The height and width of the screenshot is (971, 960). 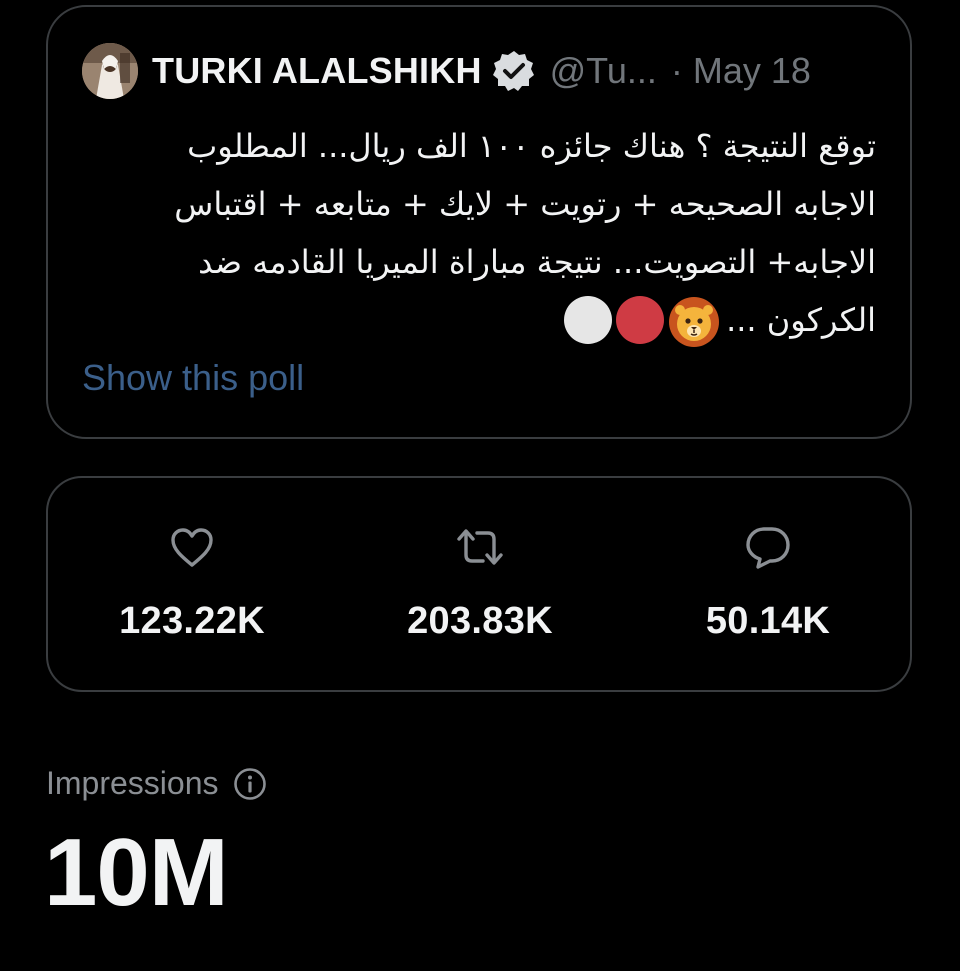 What do you see at coordinates (136, 872) in the screenshot?
I see `impressions-count: 10M` at bounding box center [136, 872].